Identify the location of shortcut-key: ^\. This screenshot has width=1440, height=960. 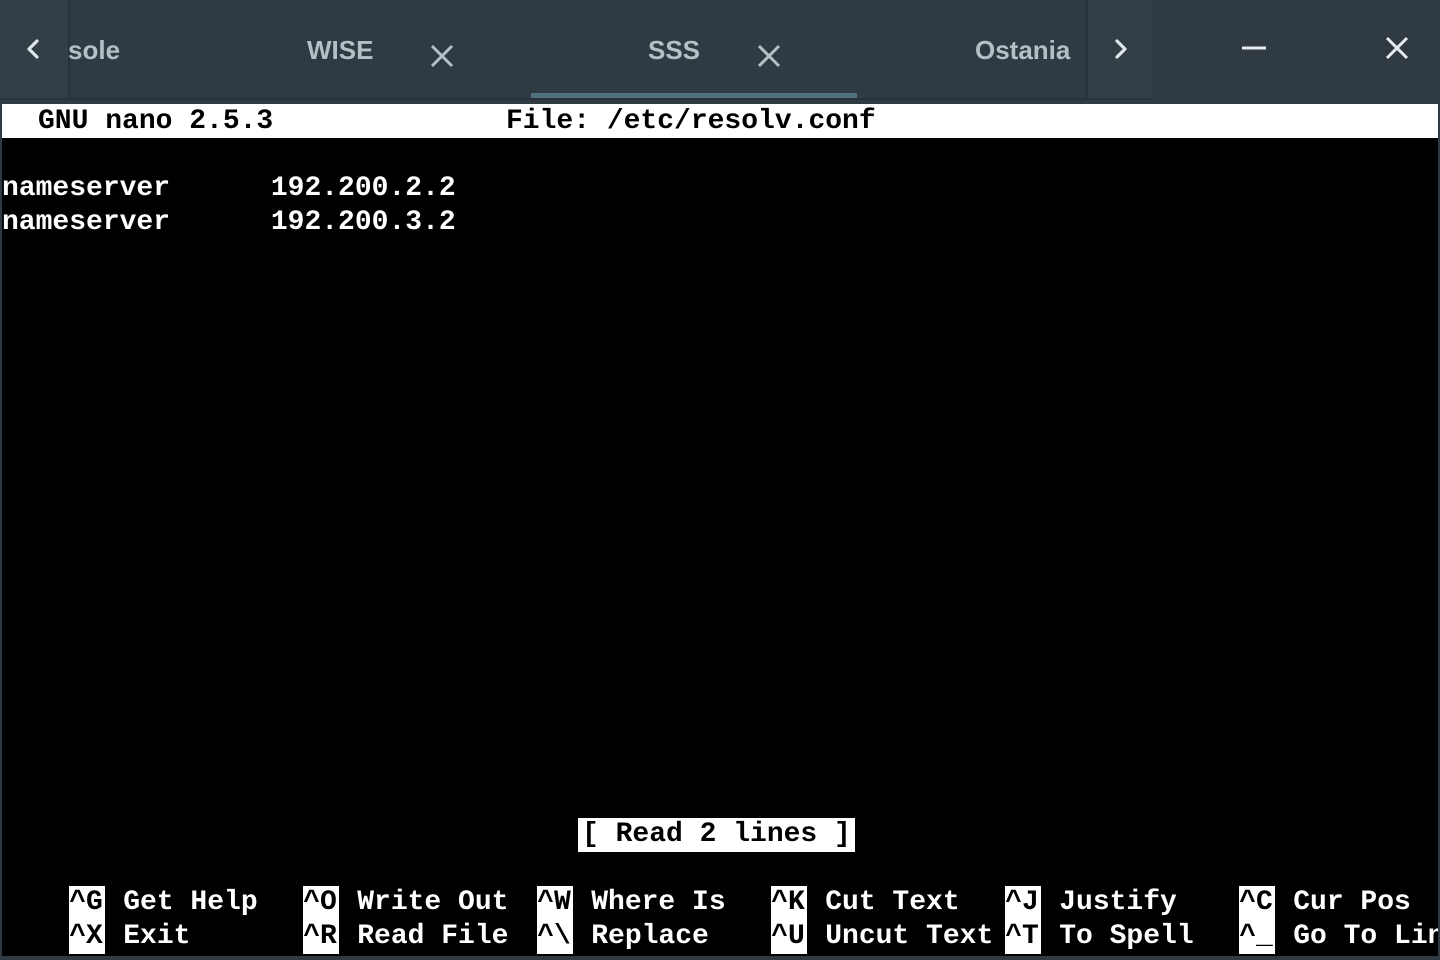
(555, 937).